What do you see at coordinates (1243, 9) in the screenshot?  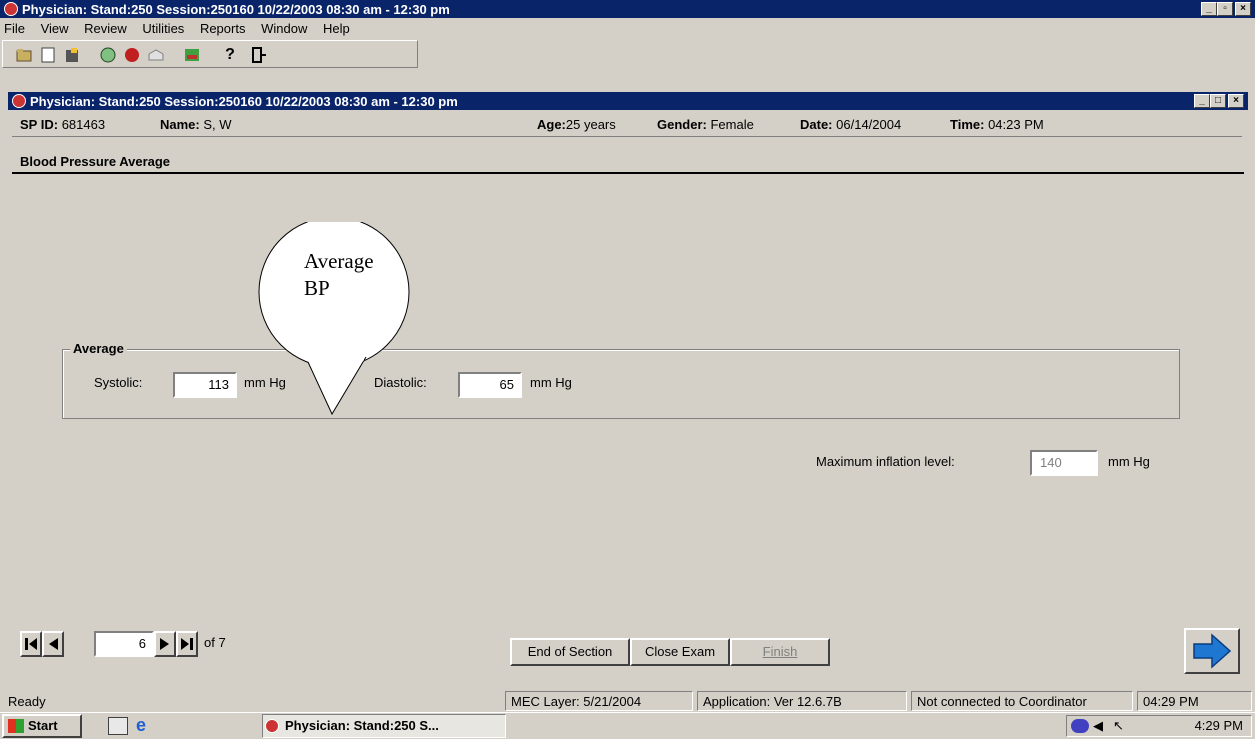 I see `close-icon: ×` at bounding box center [1243, 9].